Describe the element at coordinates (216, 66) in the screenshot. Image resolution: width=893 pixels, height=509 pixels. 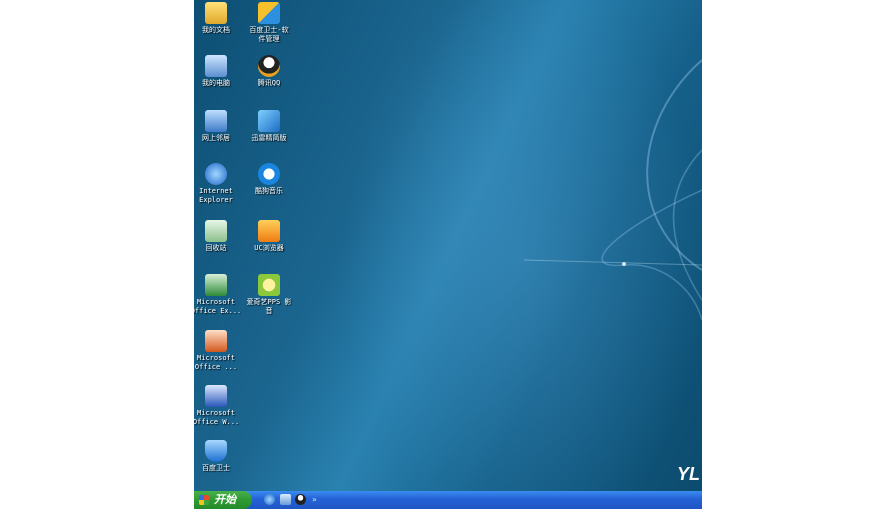
I see `computer-icon` at that location.